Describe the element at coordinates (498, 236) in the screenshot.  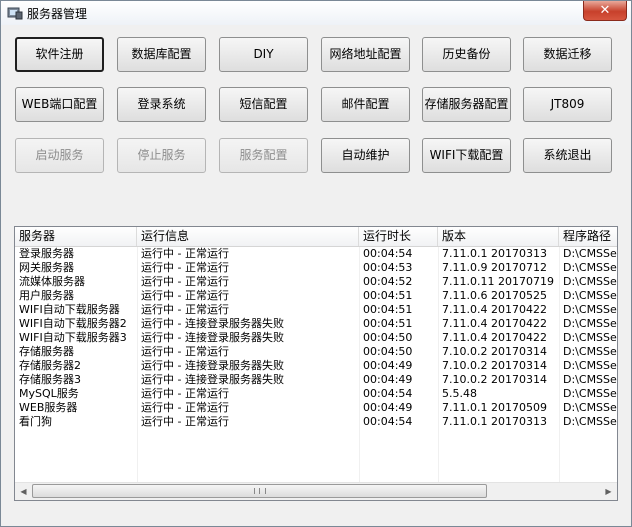
I see `column-version: 版本` at that location.